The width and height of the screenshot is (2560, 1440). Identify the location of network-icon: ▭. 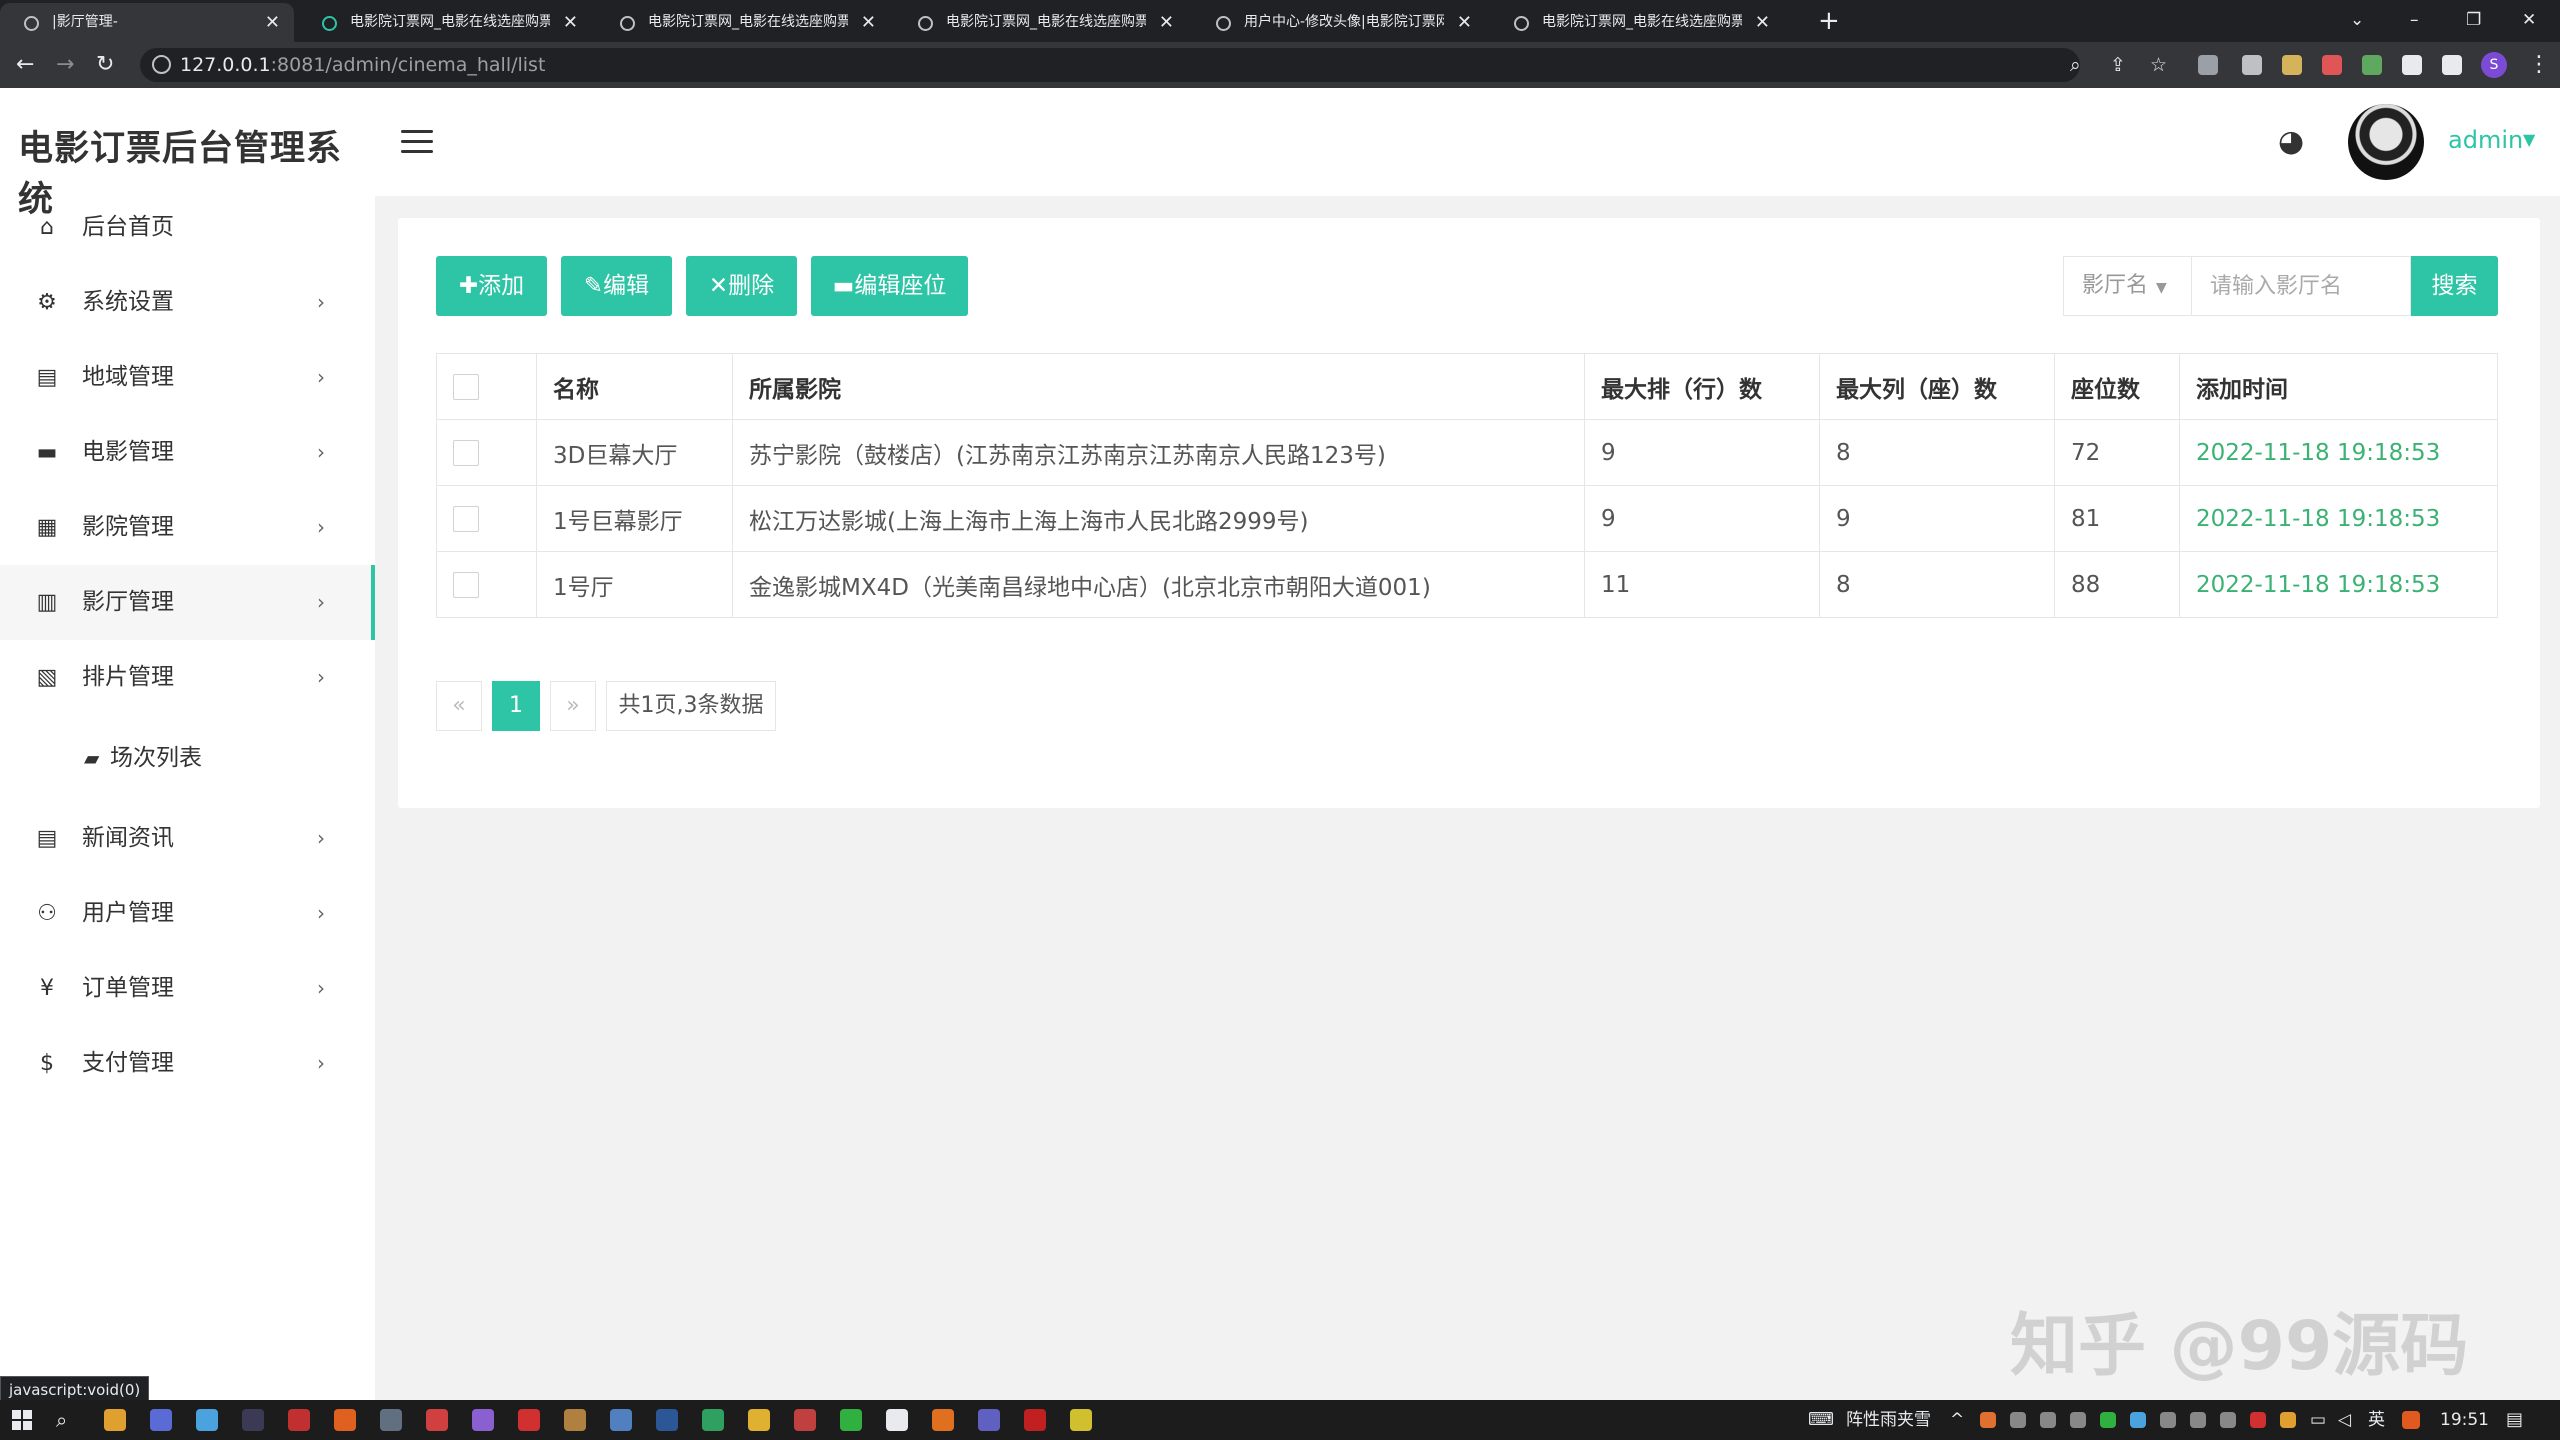
(2318, 1420).